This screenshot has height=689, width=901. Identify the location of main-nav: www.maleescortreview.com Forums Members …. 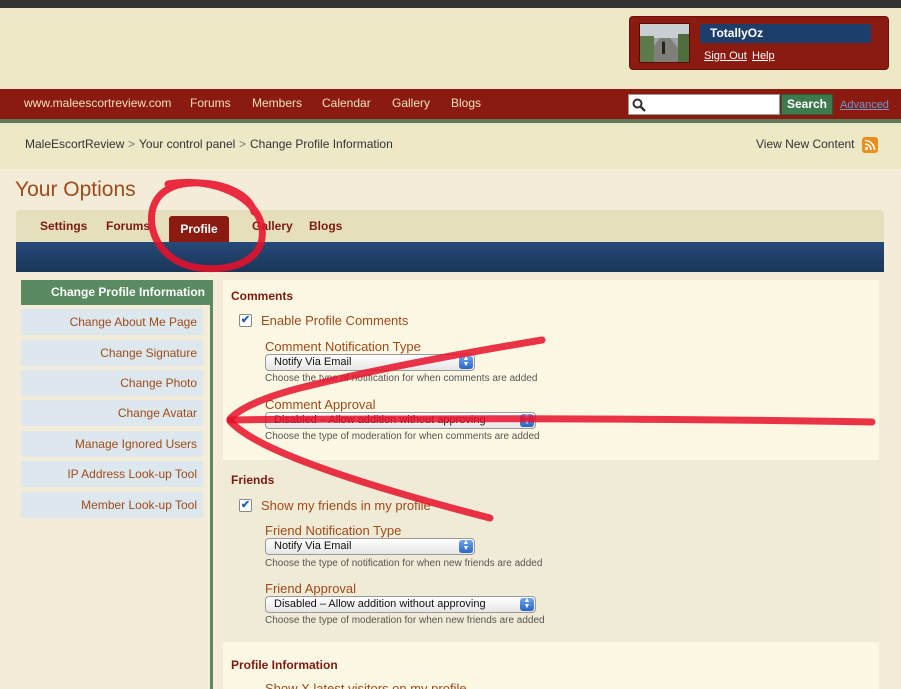
(450, 104).